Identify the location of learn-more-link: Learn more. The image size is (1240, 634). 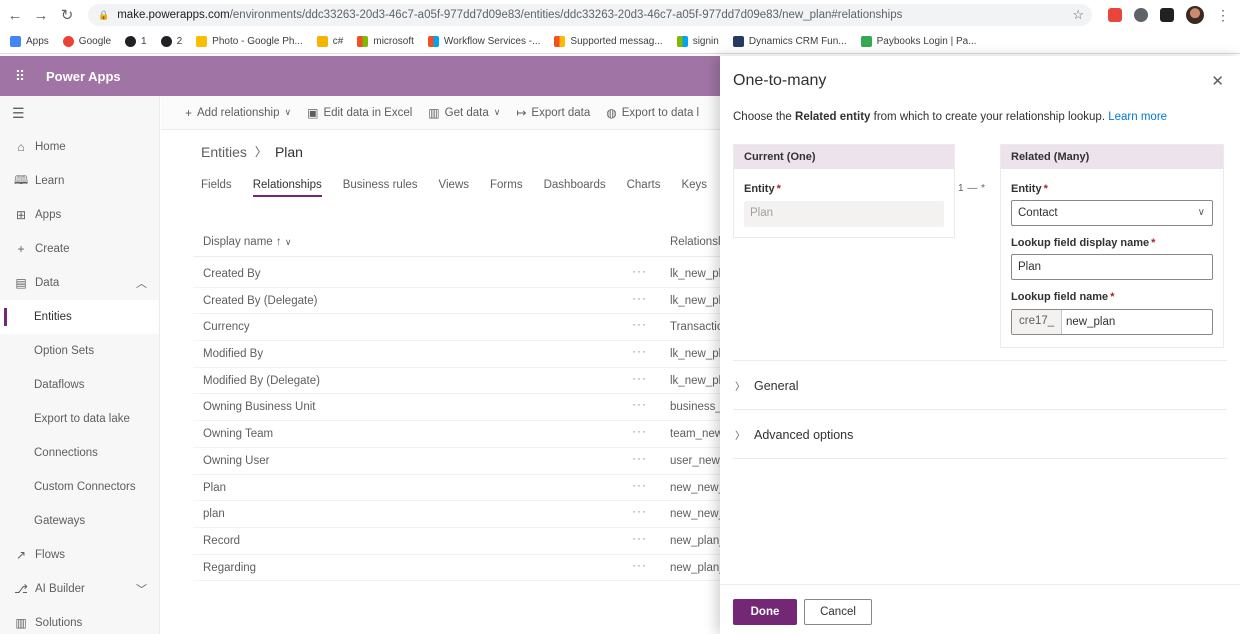
(1137, 117).